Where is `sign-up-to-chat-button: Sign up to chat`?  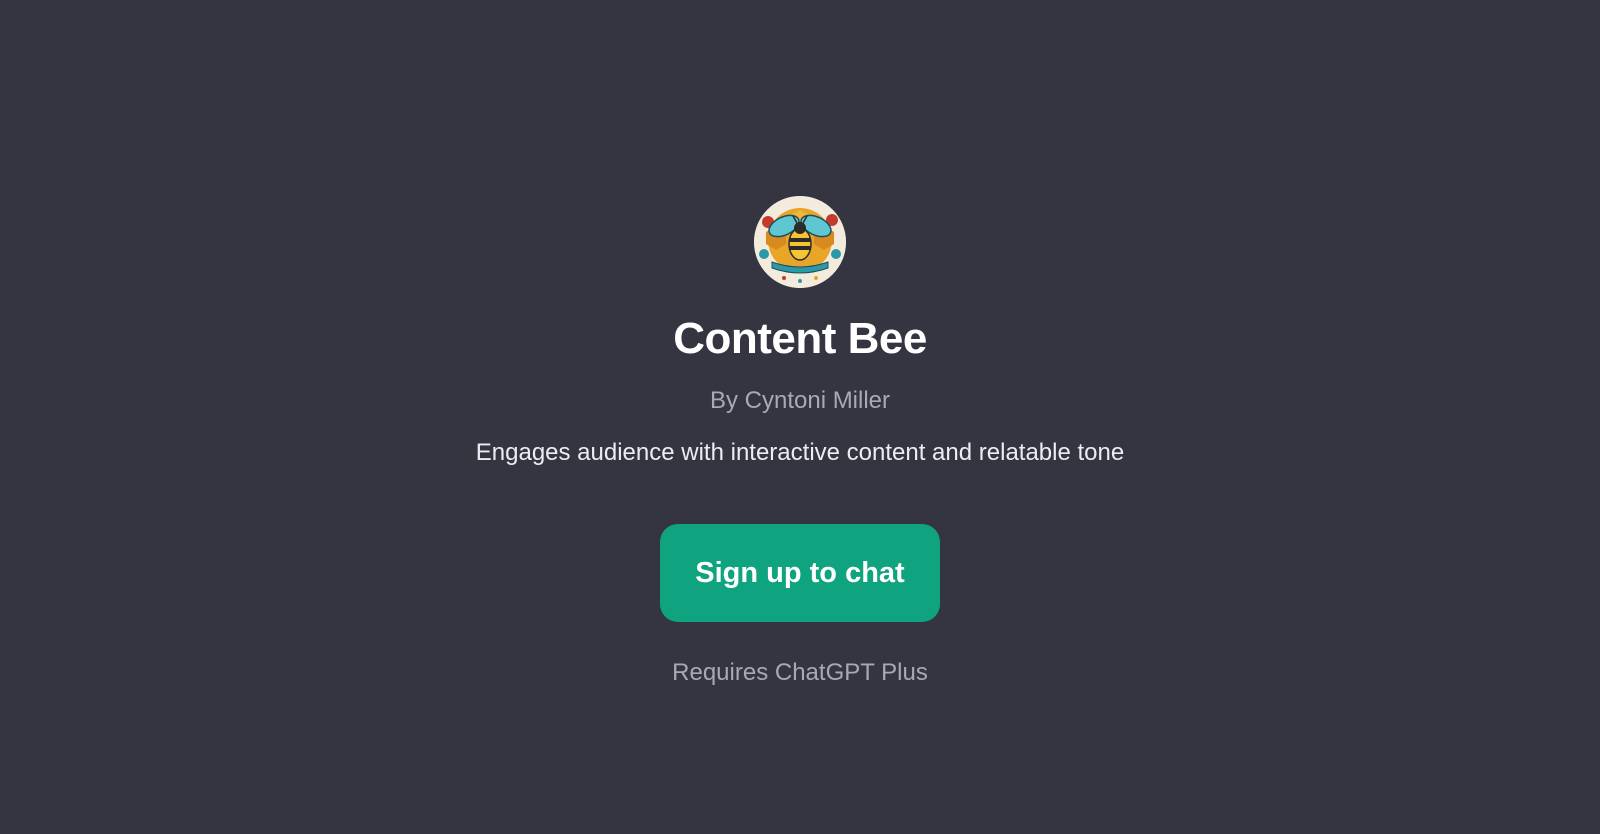 sign-up-to-chat-button: Sign up to chat is located at coordinates (800, 573).